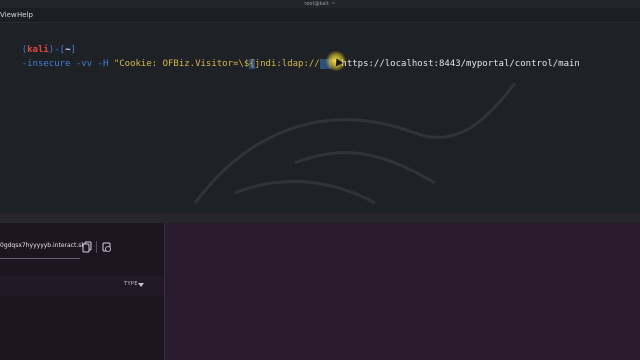  Describe the element at coordinates (67, 64) in the screenshot. I see `command-flags: -insecure -vv -H` at that location.